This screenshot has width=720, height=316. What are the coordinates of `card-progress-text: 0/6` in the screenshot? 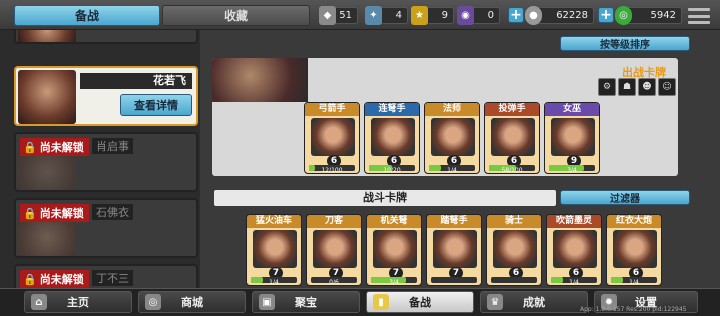 It's located at (334, 282).